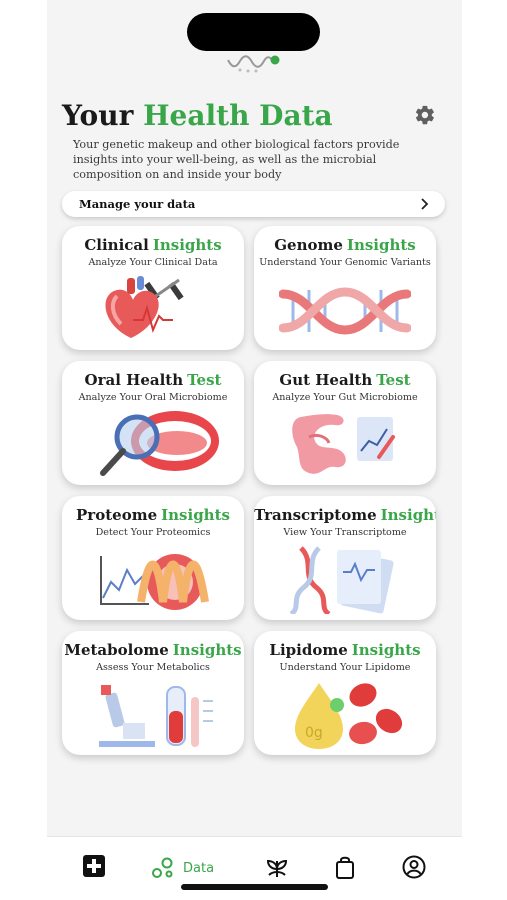 The width and height of the screenshot is (507, 900). I want to click on card-subtitle: Detect Your Proteomics, so click(153, 532).